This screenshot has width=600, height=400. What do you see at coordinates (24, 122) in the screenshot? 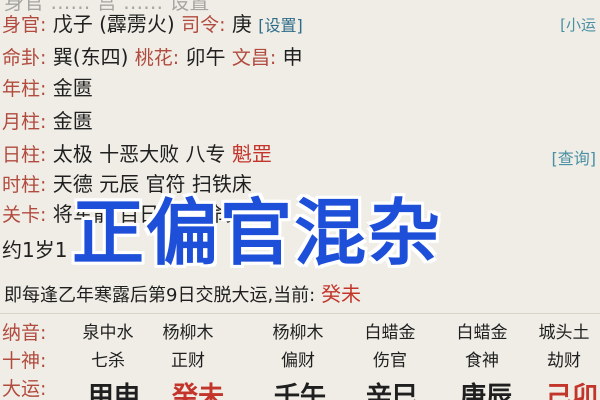
I see `yue-zhu-label: 月柱:` at bounding box center [24, 122].